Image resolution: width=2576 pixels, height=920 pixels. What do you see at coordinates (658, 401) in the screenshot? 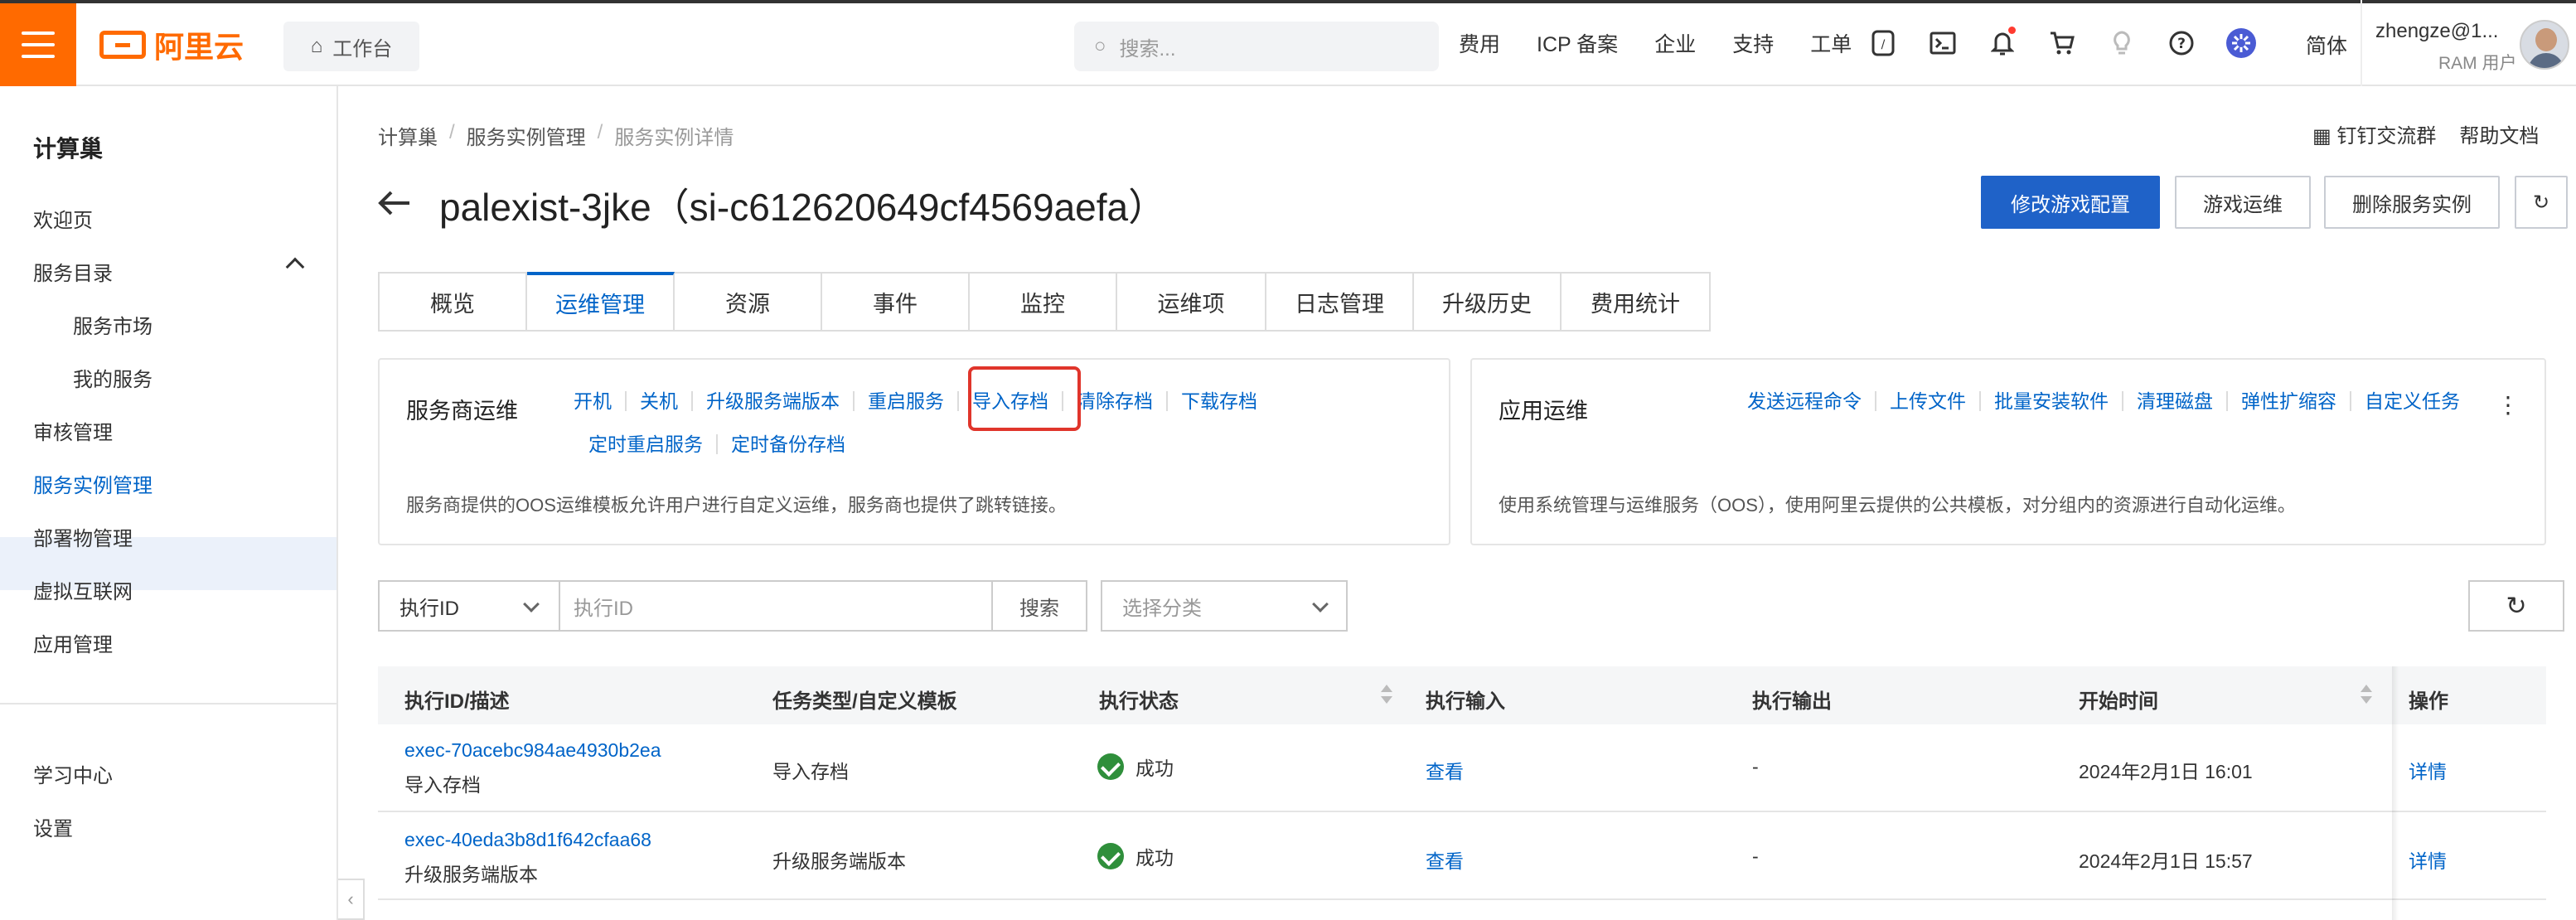
I see `op-power-off: 关机` at bounding box center [658, 401].